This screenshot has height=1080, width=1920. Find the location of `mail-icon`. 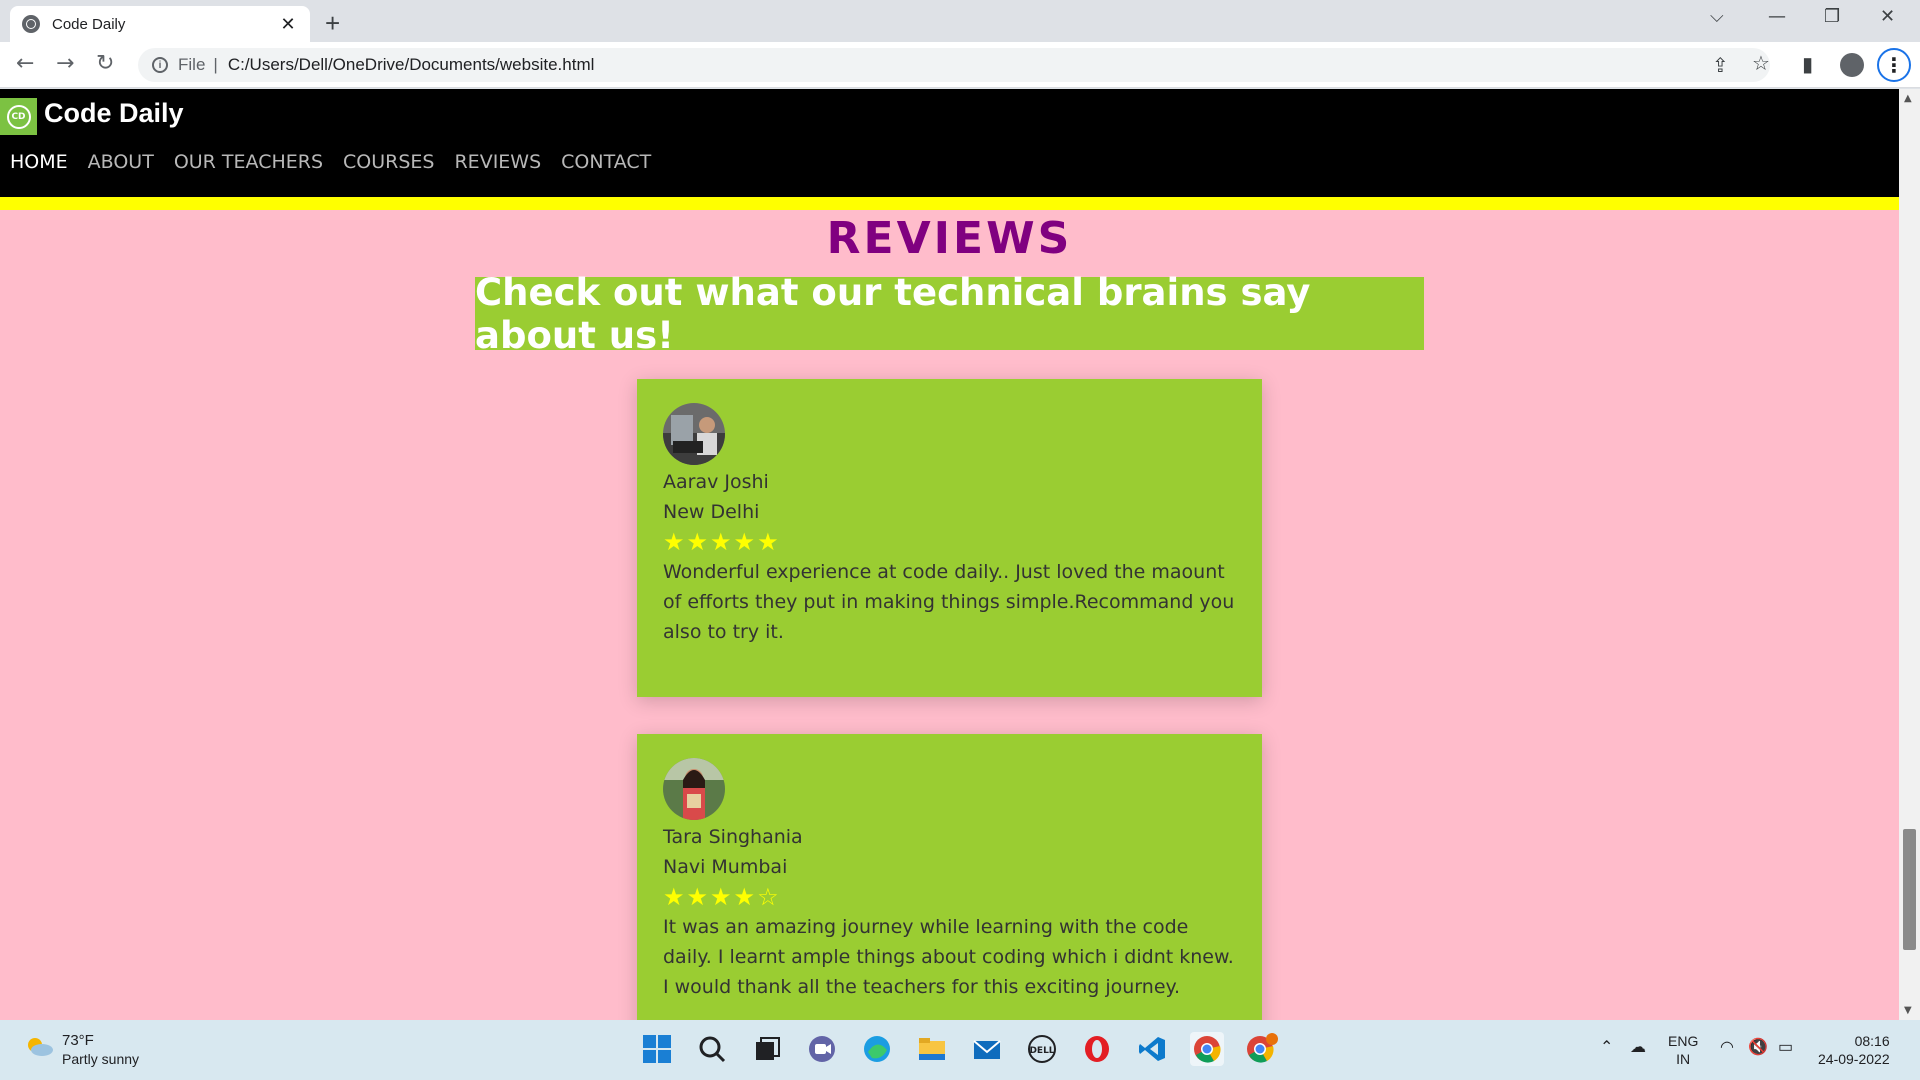

mail-icon is located at coordinates (987, 1049).